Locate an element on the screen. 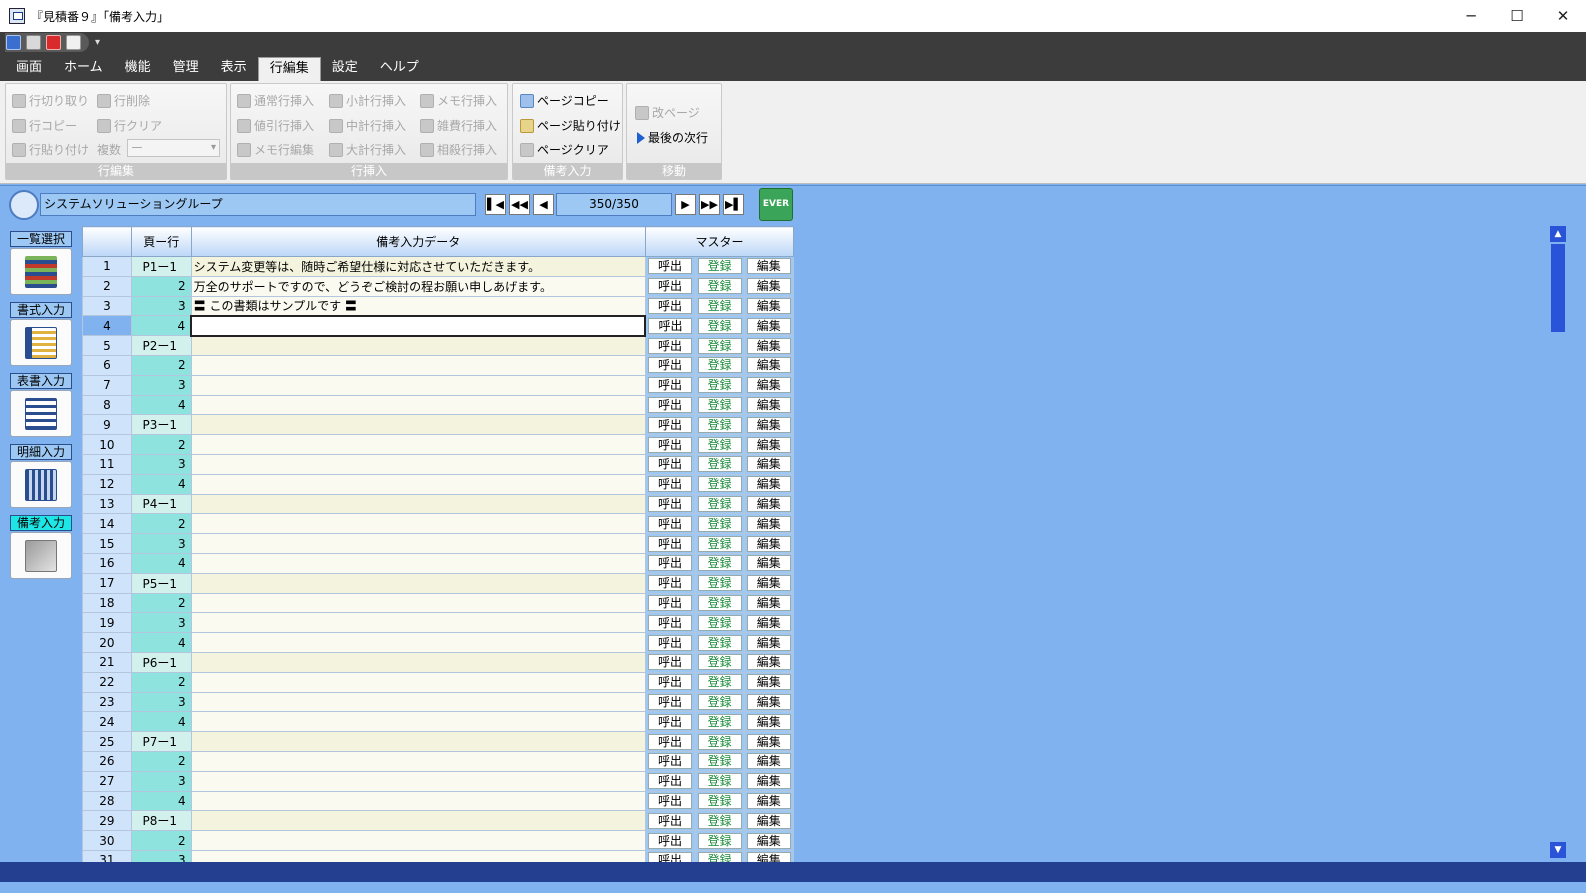 The height and width of the screenshot is (893, 1586). row-number: 13 is located at coordinates (107, 504).